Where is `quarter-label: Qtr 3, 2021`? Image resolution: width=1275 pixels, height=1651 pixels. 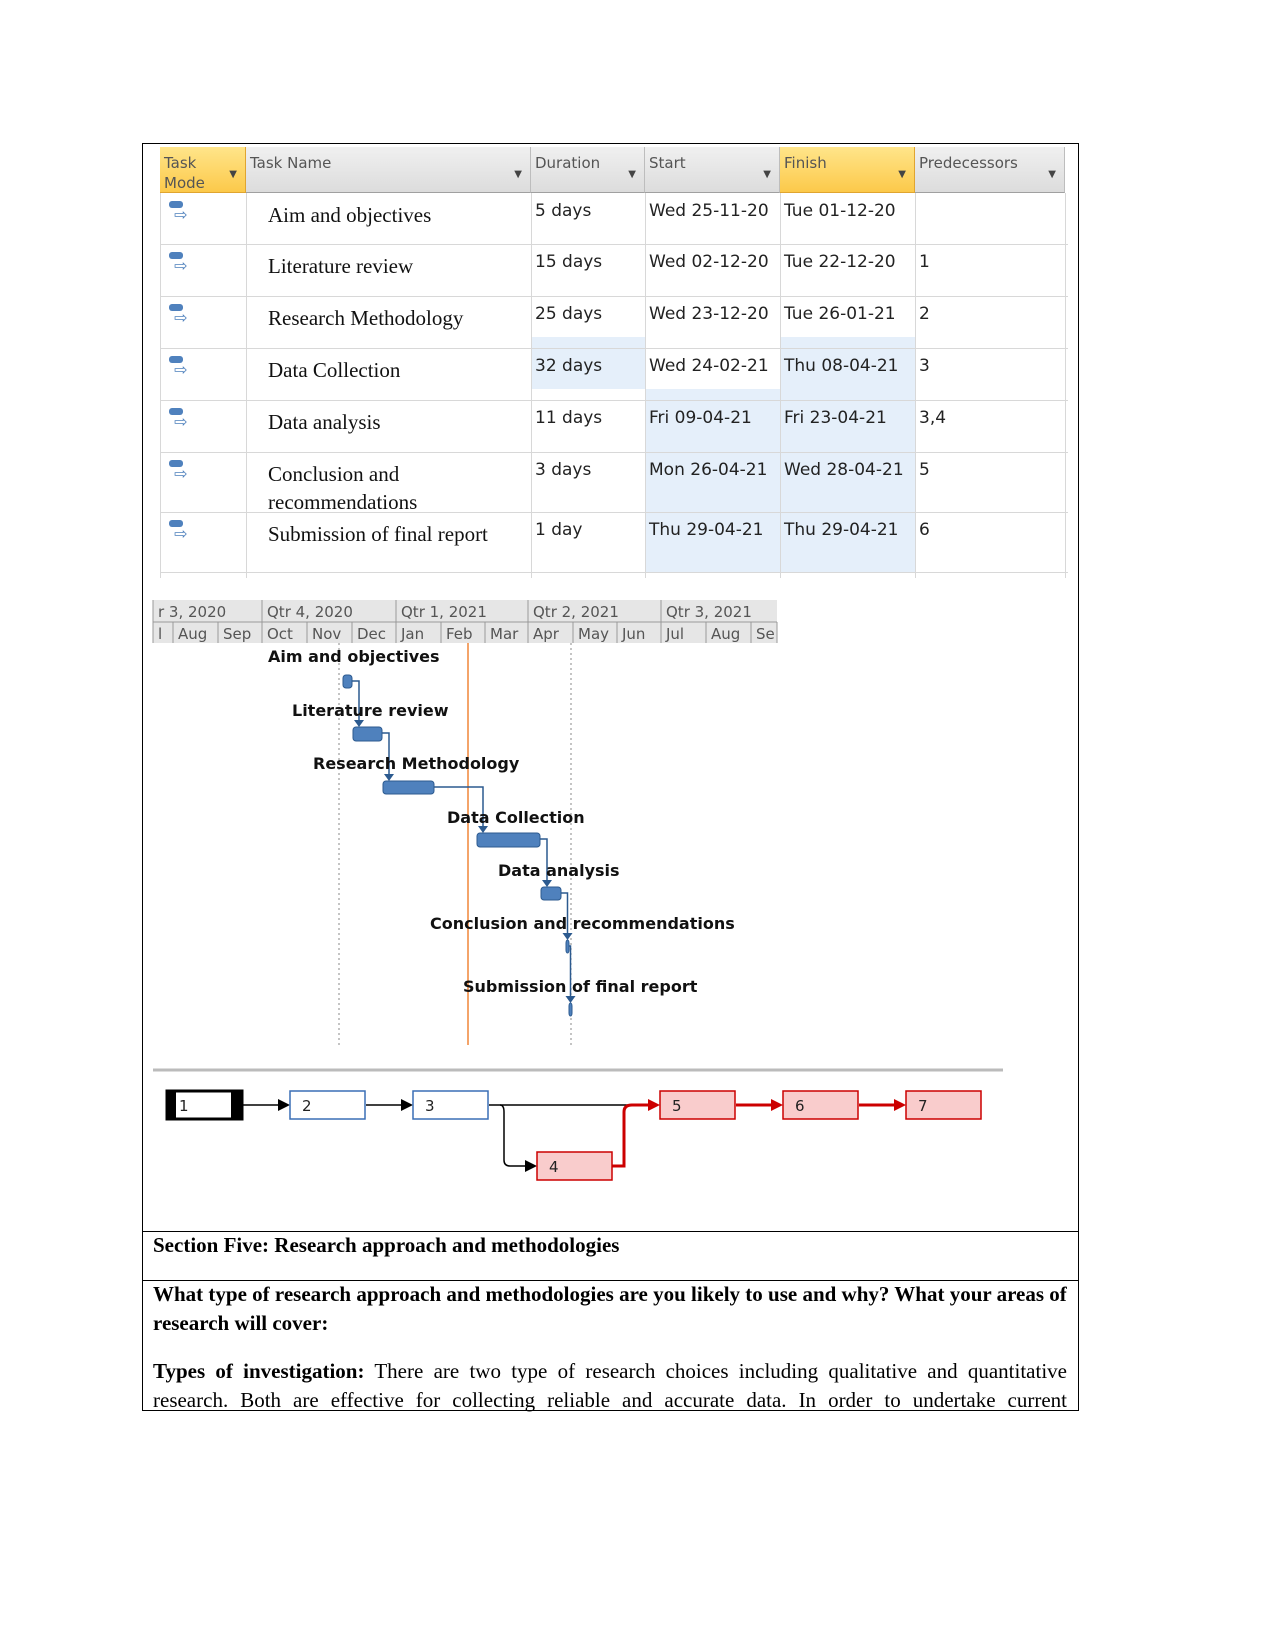
quarter-label: Qtr 3, 2021 is located at coordinates (709, 612).